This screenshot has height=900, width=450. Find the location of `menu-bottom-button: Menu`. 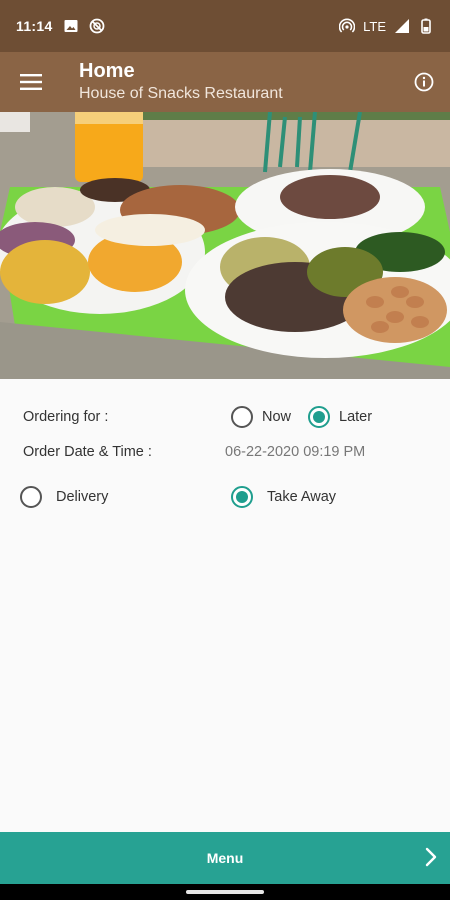

menu-bottom-button: Menu is located at coordinates (225, 858).